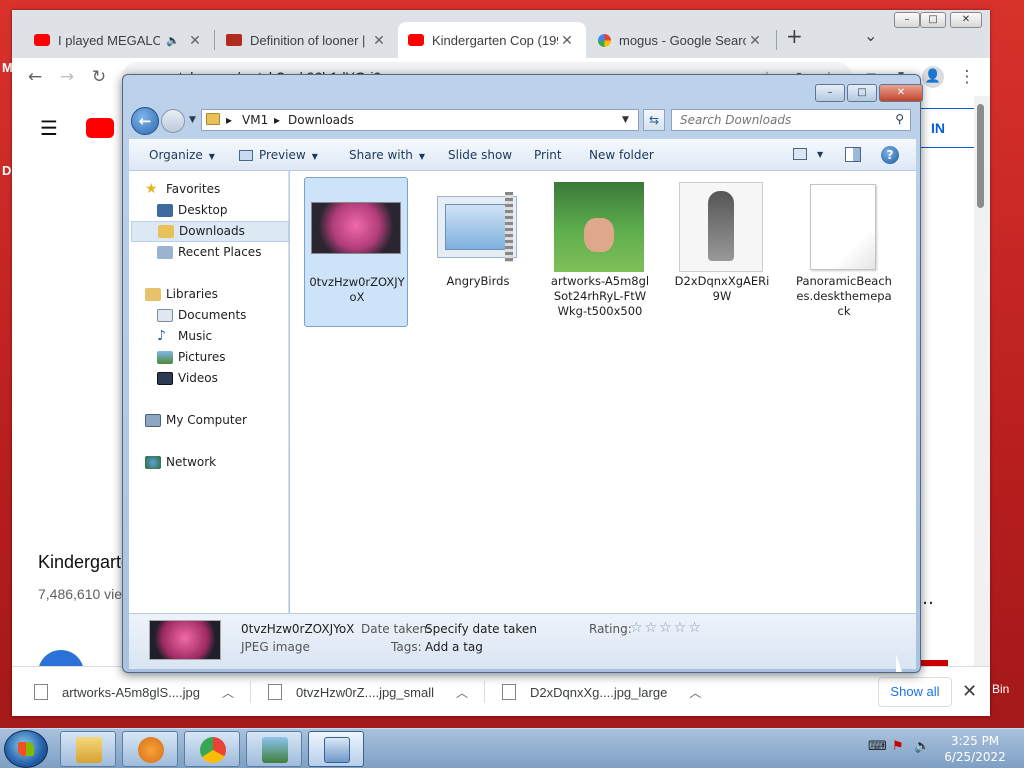  What do you see at coordinates (721, 227) in the screenshot?
I see `image-preview` at bounding box center [721, 227].